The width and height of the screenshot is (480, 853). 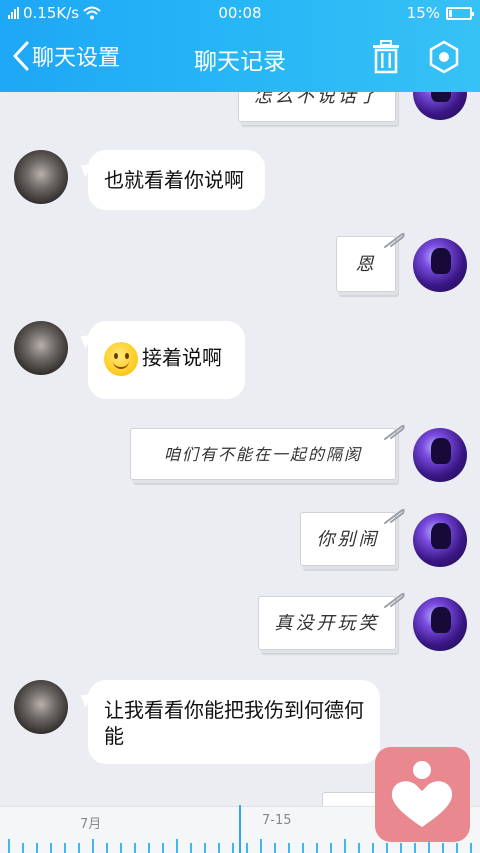 I want to click on delete-button, so click(x=386, y=59).